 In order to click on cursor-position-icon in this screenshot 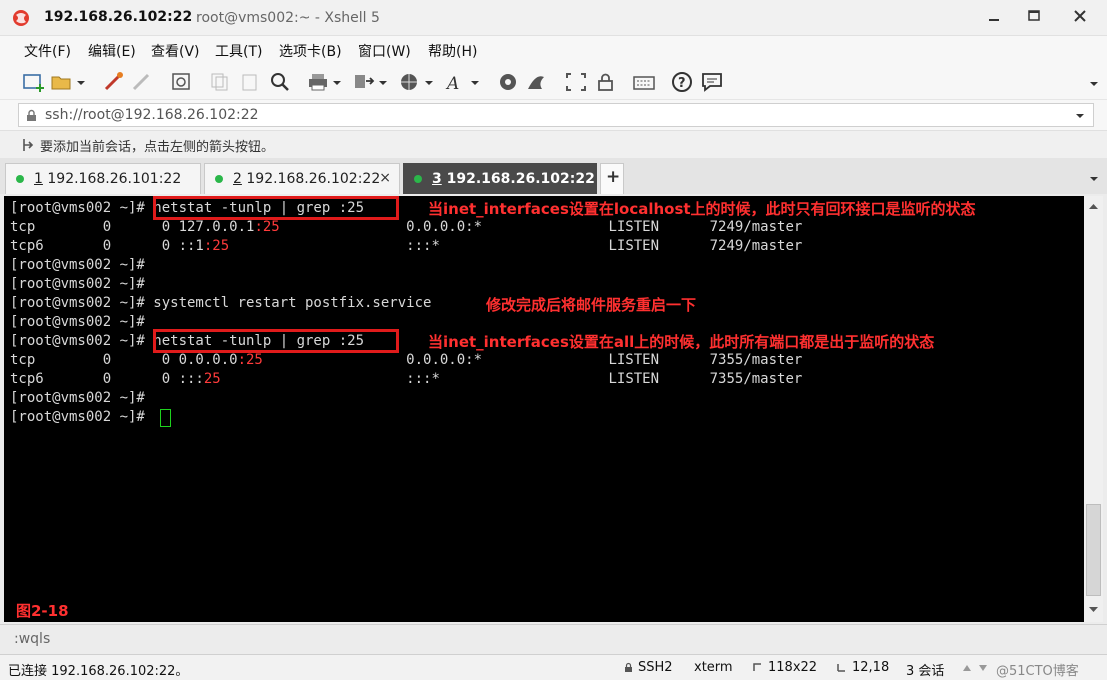, I will do `click(841, 668)`.